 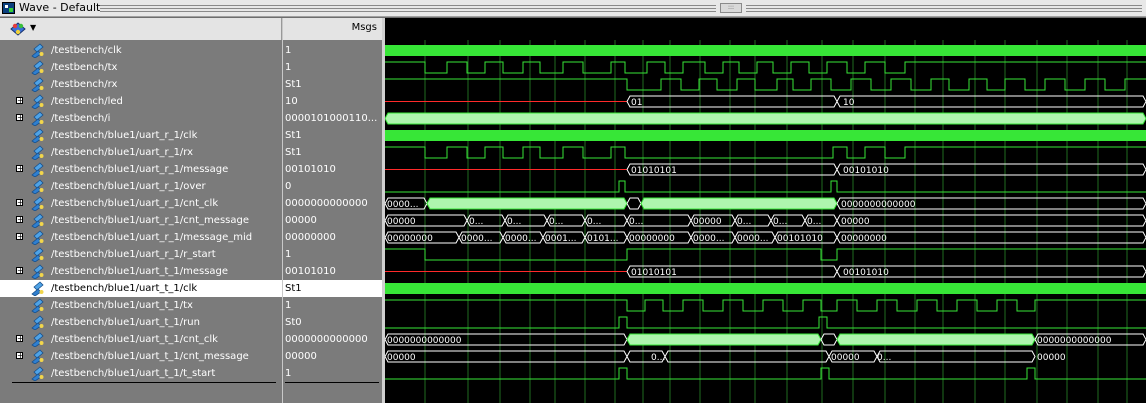 I want to click on signal-value-row: 10, so click(x=332, y=101).